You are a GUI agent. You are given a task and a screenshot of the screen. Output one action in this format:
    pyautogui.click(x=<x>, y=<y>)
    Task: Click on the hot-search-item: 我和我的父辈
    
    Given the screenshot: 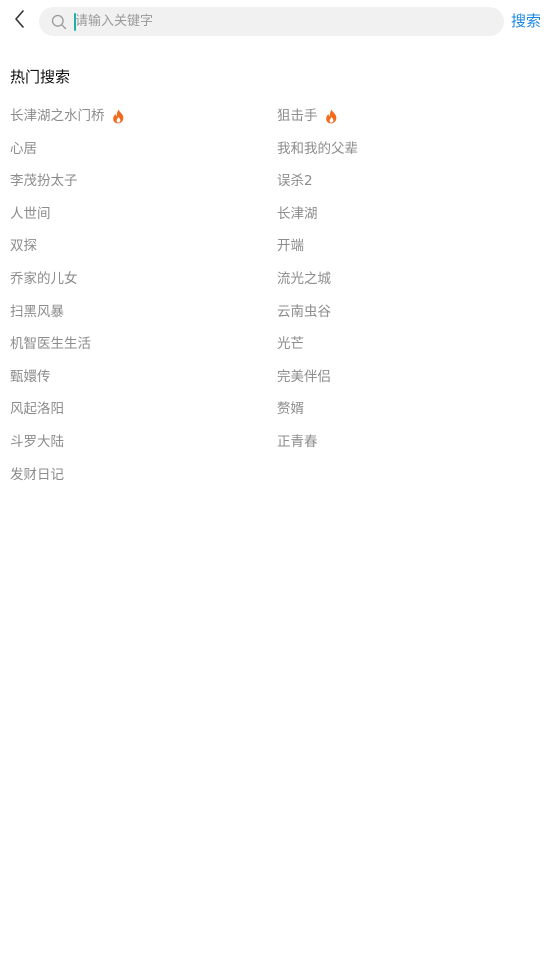 What is the action you would take?
    pyautogui.click(x=317, y=149)
    